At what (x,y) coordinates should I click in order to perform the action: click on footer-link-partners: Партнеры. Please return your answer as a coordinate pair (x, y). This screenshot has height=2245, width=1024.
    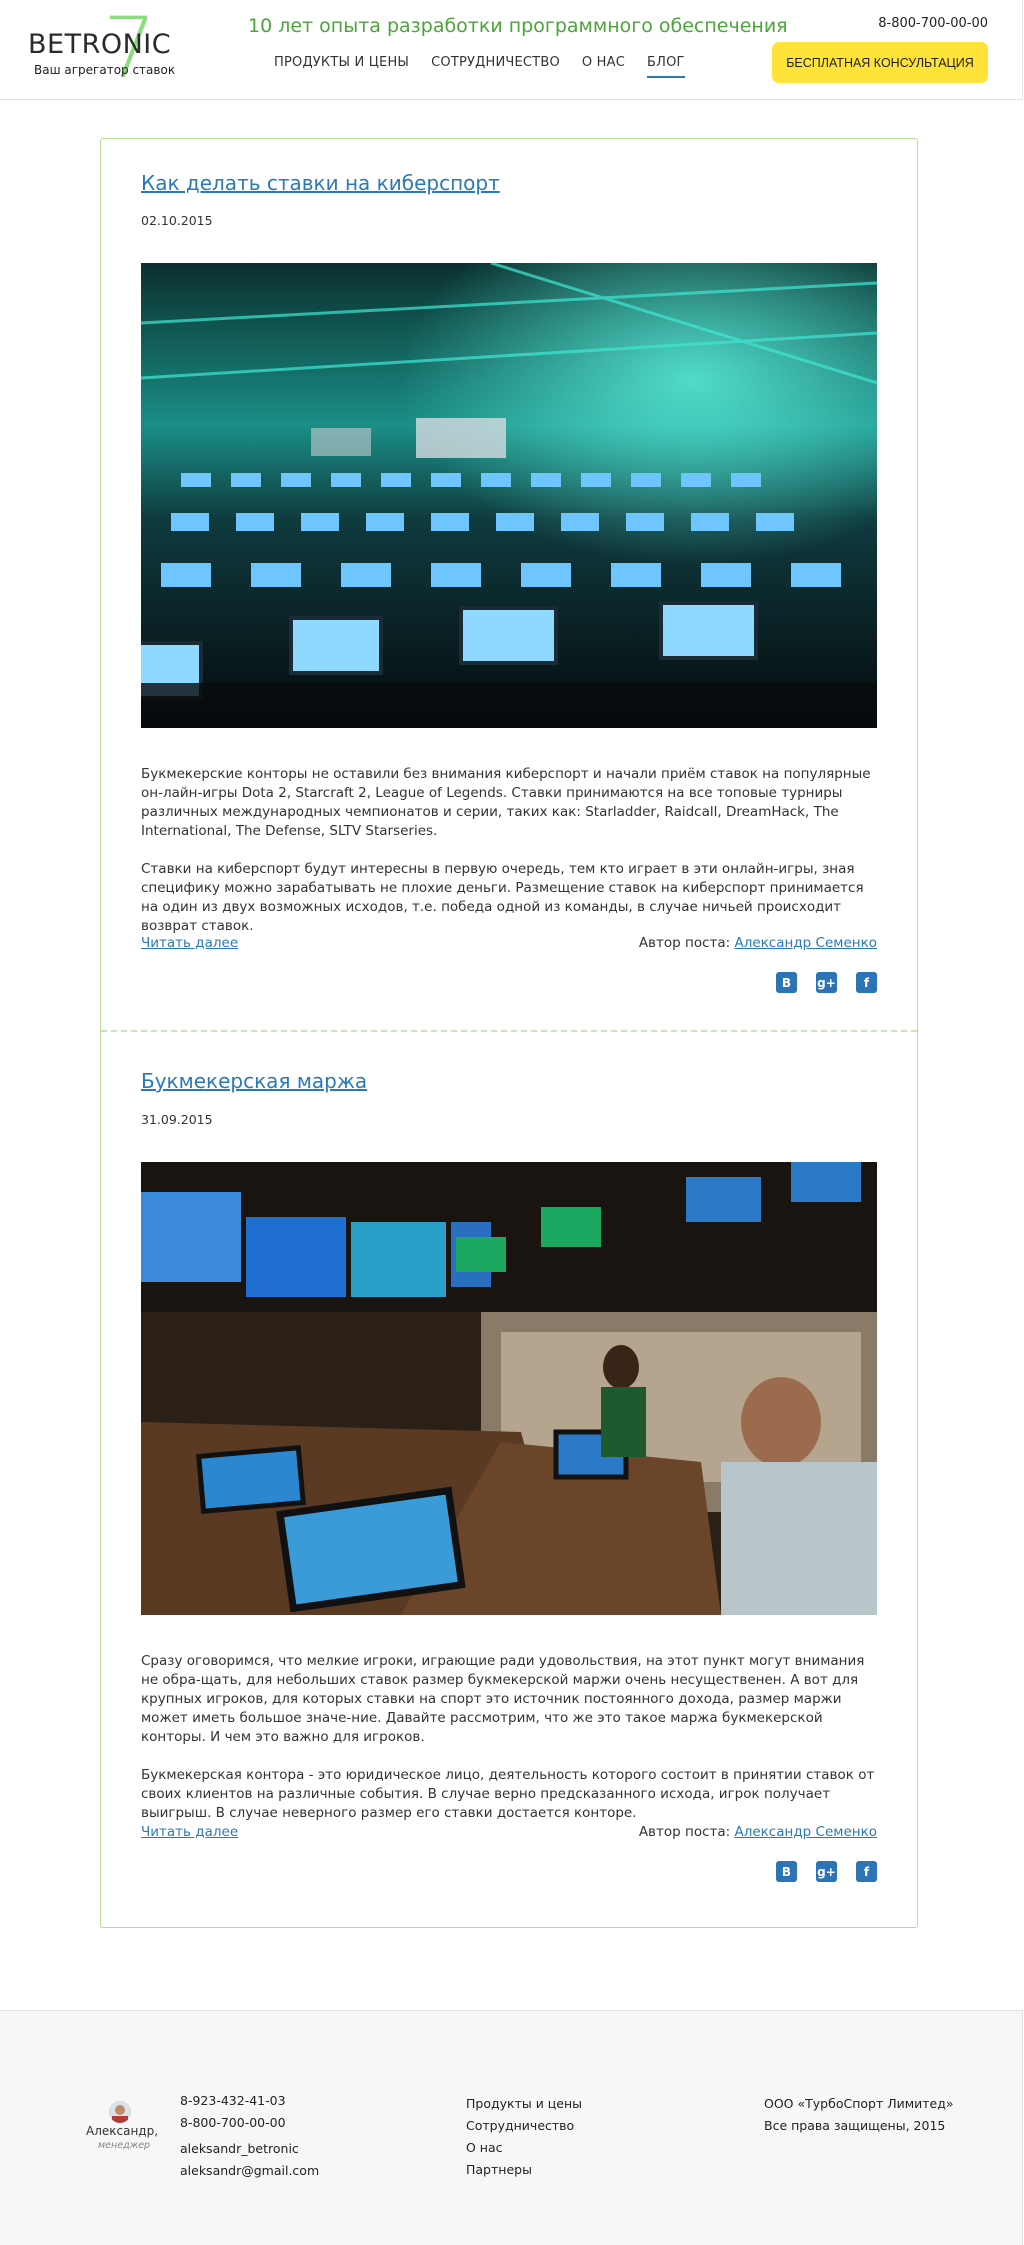
    Looking at the image, I should click on (524, 2170).